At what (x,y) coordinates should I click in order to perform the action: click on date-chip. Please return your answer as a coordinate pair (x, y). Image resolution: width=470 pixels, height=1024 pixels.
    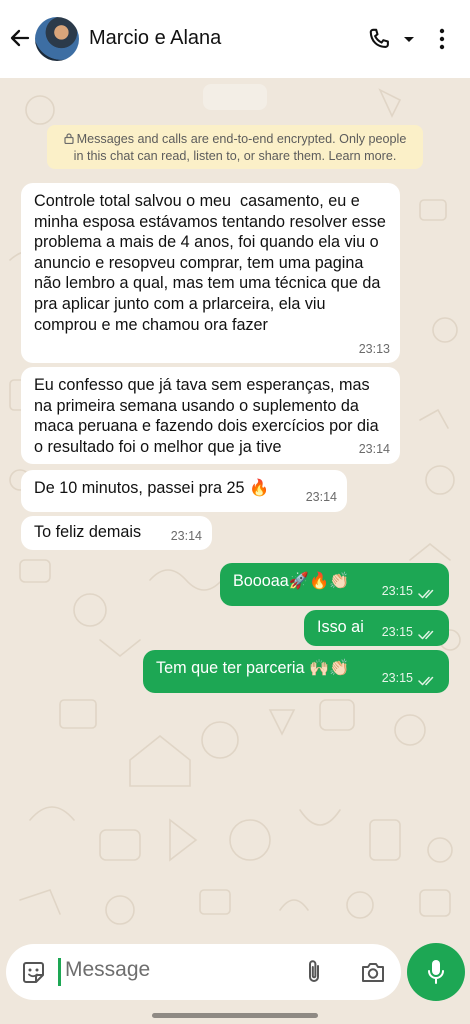
    Looking at the image, I should click on (235, 97).